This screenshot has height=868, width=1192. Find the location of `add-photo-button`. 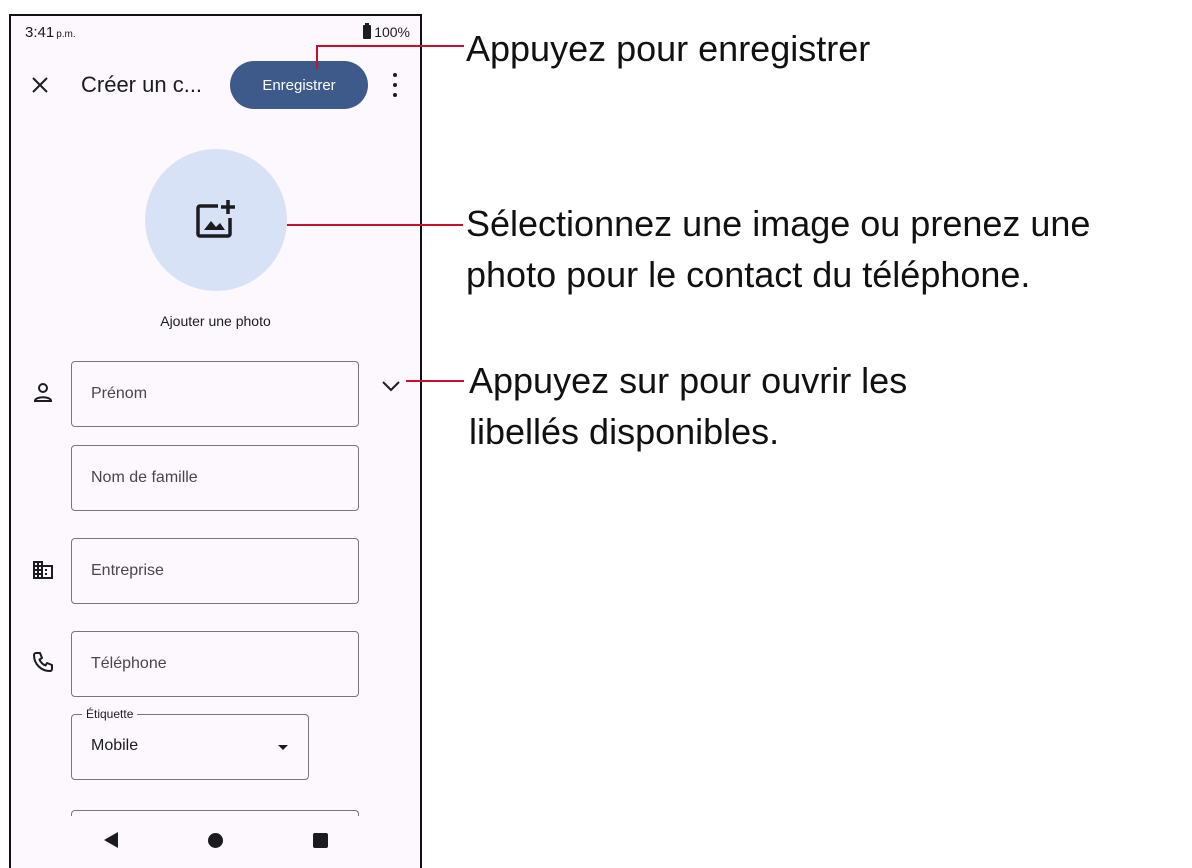

add-photo-button is located at coordinates (216, 220).